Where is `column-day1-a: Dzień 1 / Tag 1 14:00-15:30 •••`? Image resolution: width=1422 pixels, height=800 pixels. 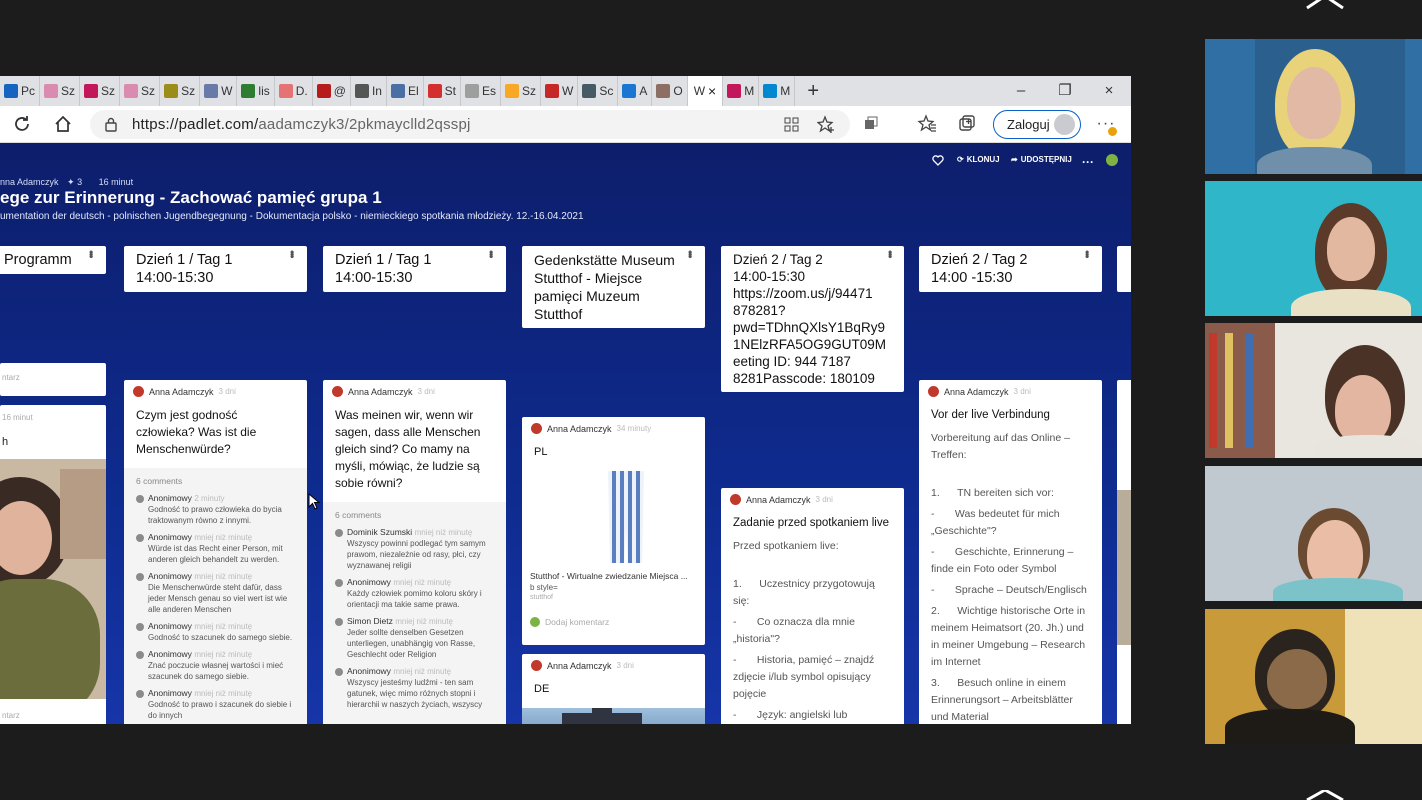
column-day1-a: Dzień 1 / Tag 1 14:00-15:30 ••• is located at coordinates (215, 269).